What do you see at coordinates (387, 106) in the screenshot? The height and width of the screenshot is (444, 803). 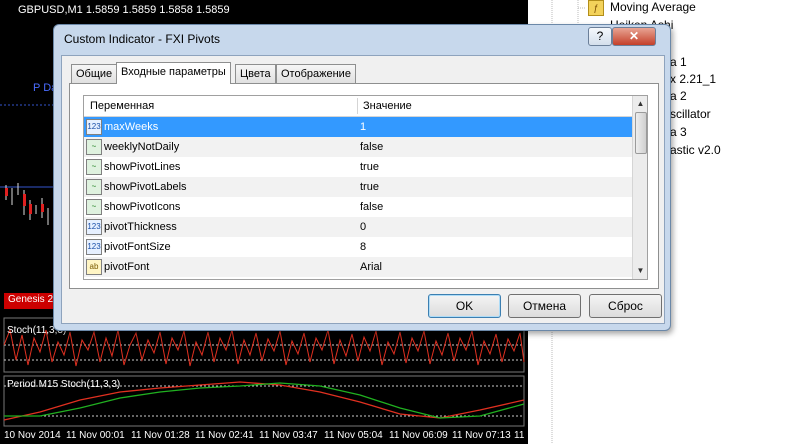 I see `column-header-value: Значение` at bounding box center [387, 106].